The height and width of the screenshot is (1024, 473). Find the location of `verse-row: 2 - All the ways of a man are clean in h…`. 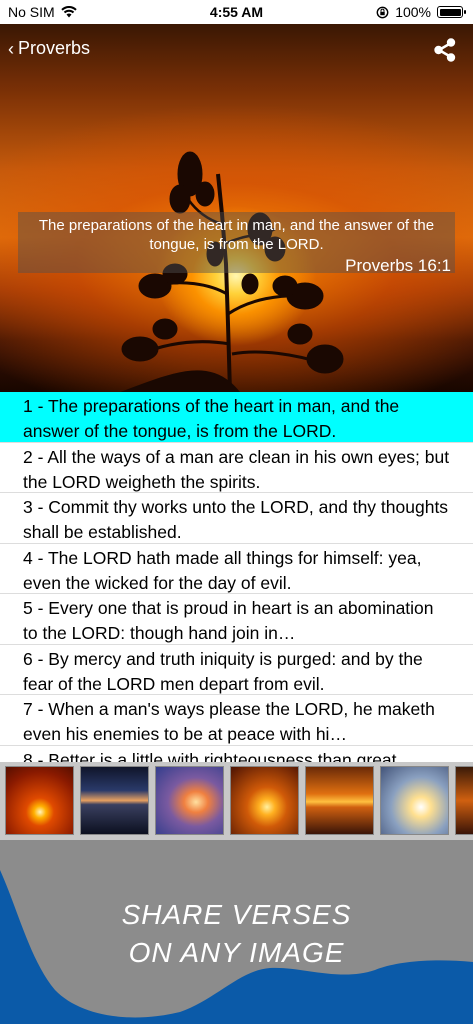

verse-row: 2 - All the ways of a man are clean in h… is located at coordinates (236, 468).